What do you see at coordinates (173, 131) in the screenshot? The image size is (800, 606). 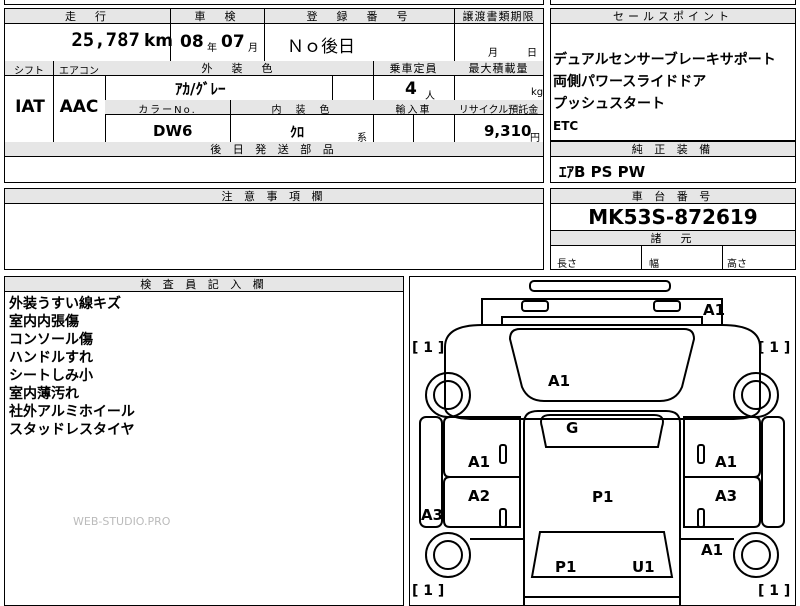 I see `color-no-value: DW6` at bounding box center [173, 131].